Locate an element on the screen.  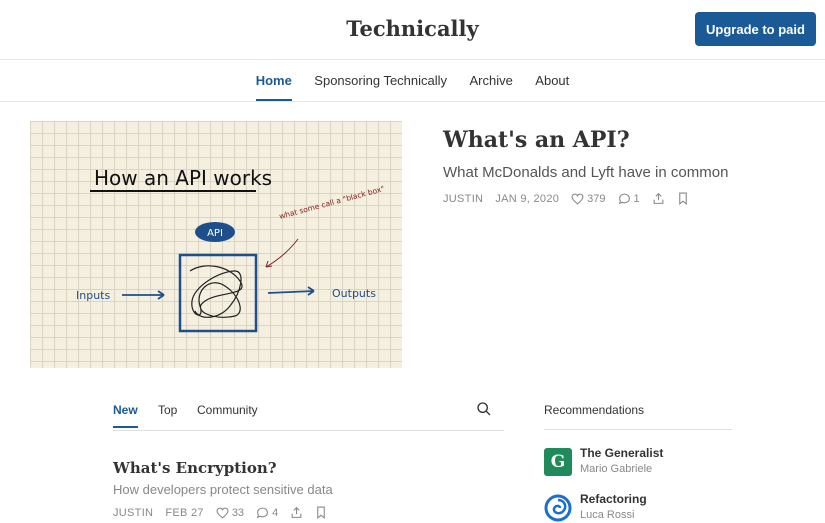
api-label: API is located at coordinates (215, 233).